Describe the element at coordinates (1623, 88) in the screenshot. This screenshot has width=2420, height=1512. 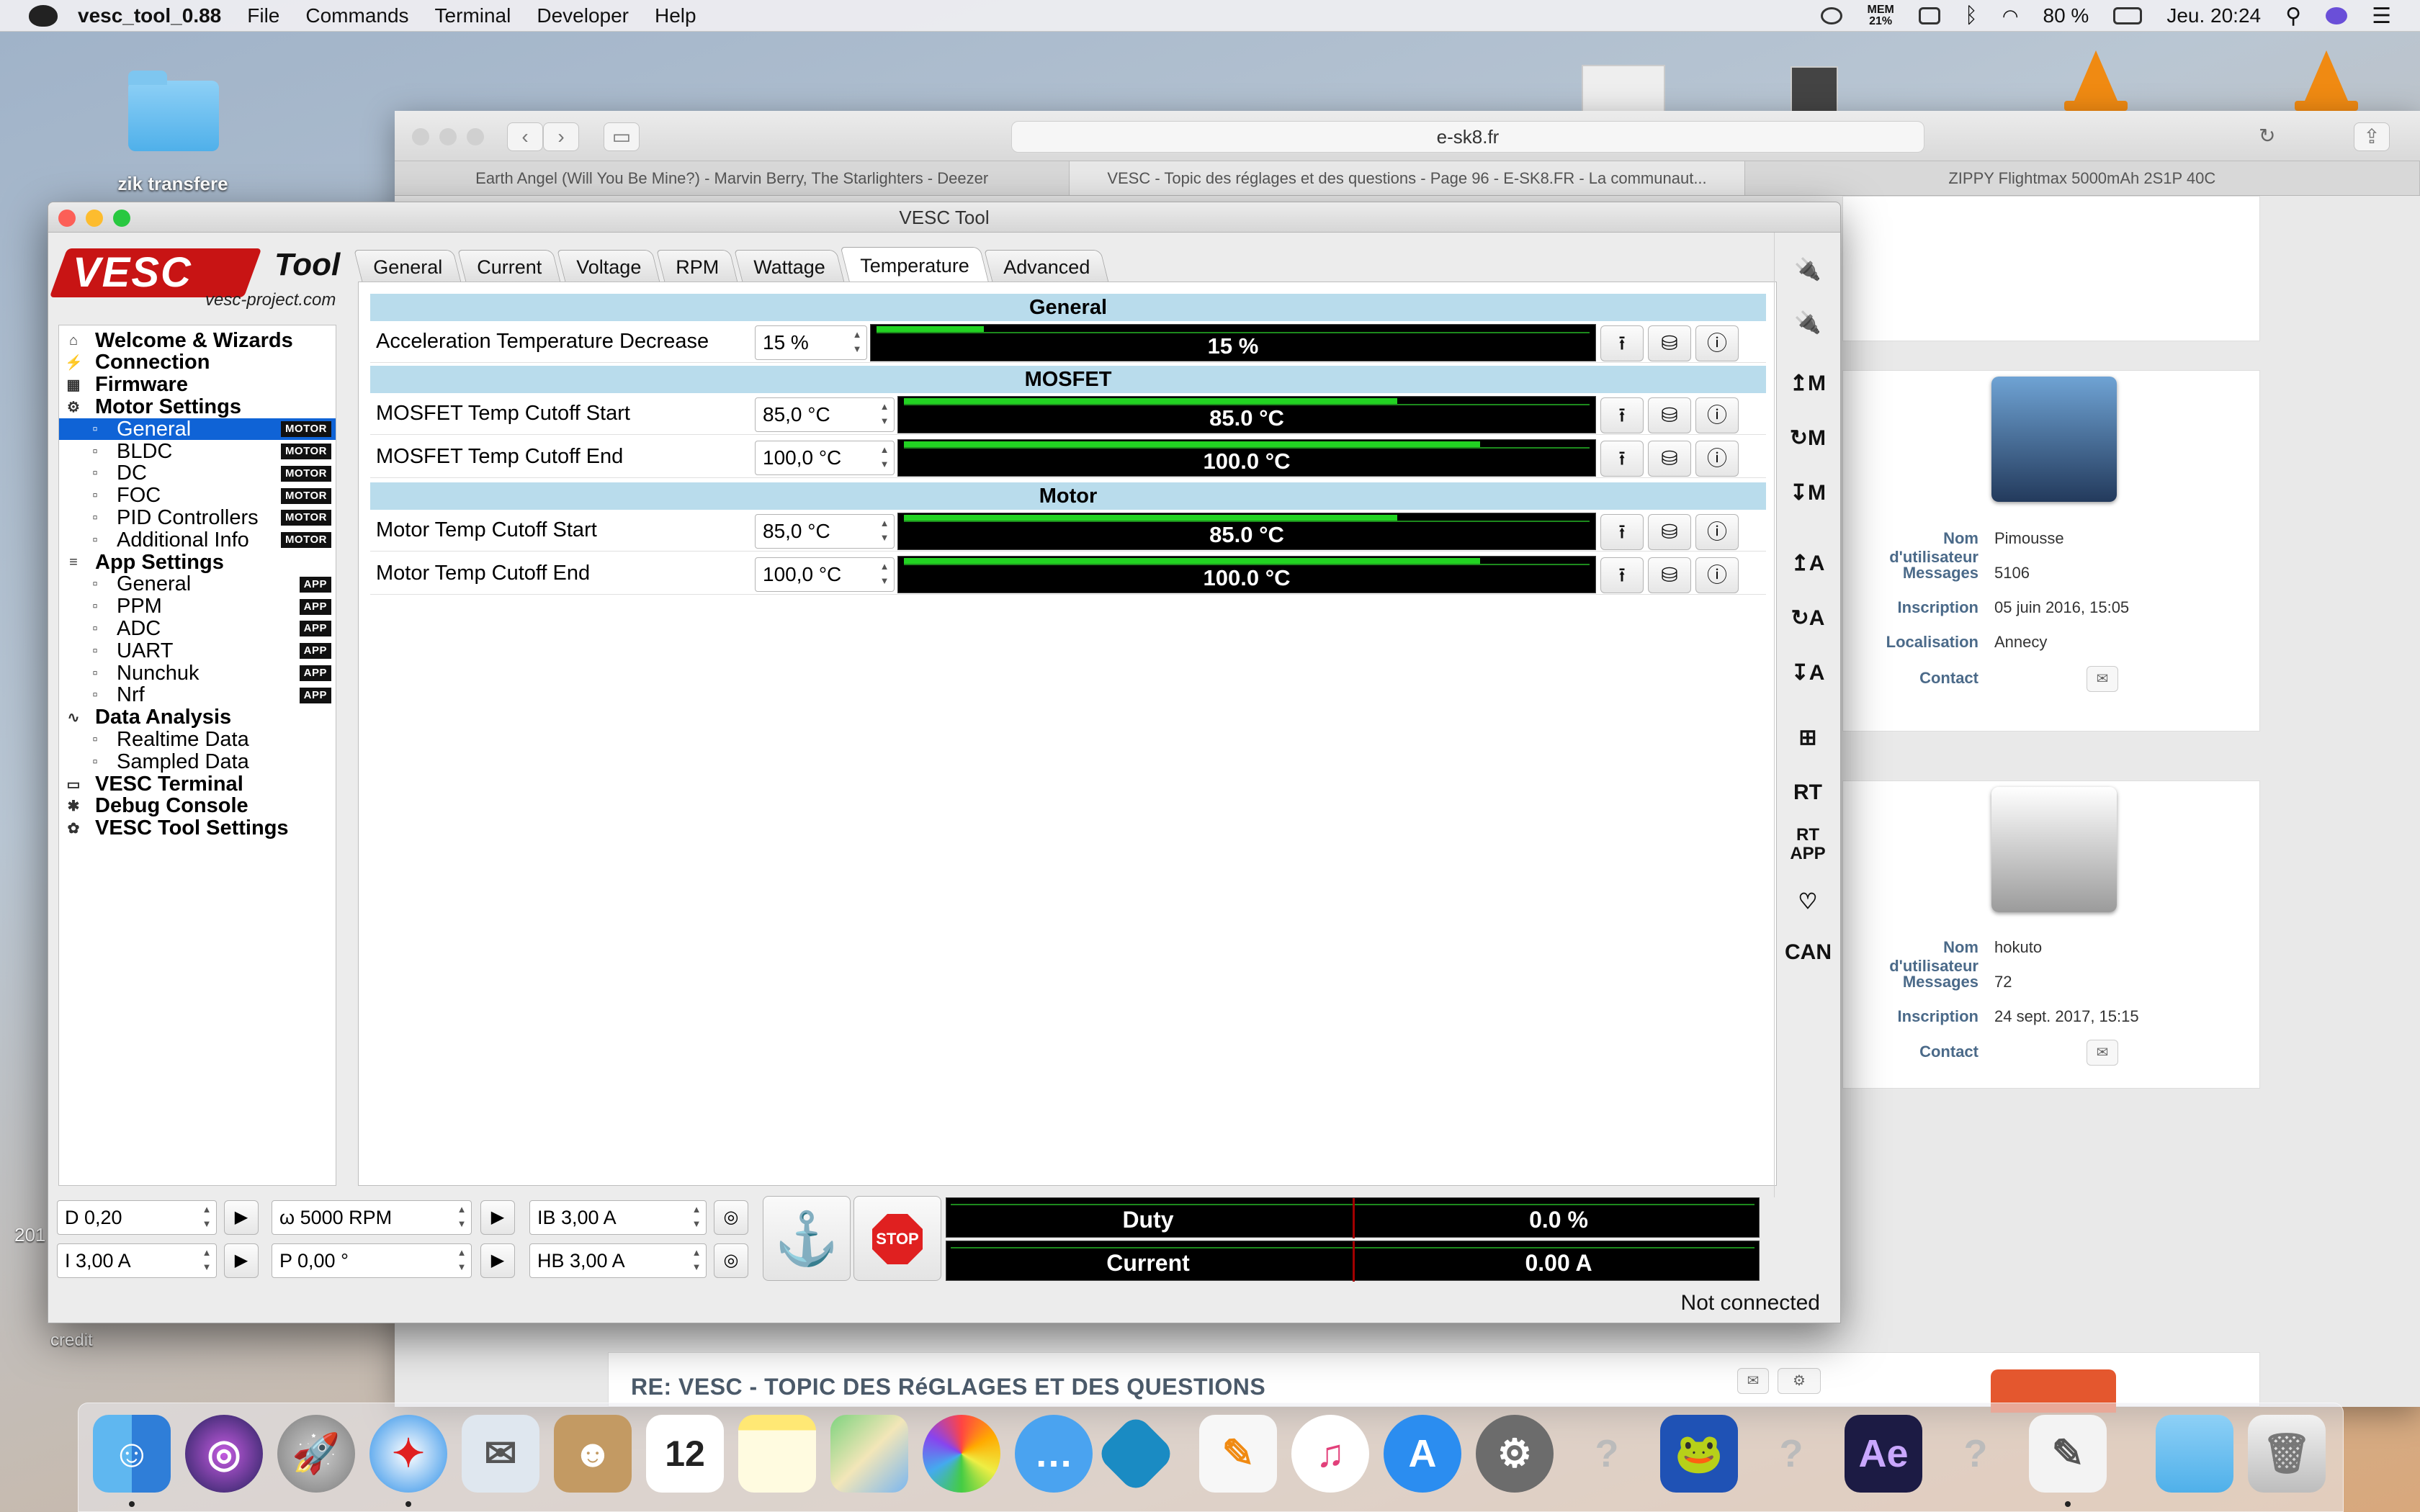
I see `desktop-screenshot-thumb` at that location.